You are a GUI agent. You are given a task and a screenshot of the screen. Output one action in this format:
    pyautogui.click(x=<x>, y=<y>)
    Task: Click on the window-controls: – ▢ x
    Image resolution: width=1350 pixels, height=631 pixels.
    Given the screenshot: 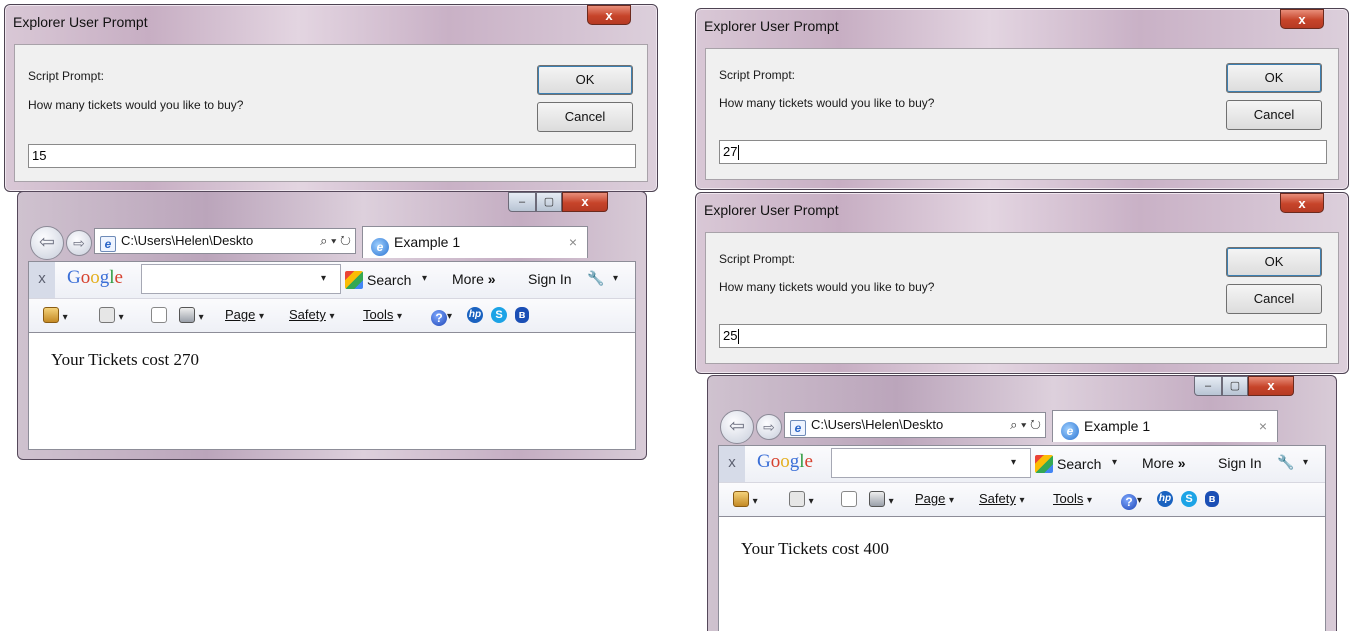 What is the action you would take?
    pyautogui.click(x=558, y=203)
    